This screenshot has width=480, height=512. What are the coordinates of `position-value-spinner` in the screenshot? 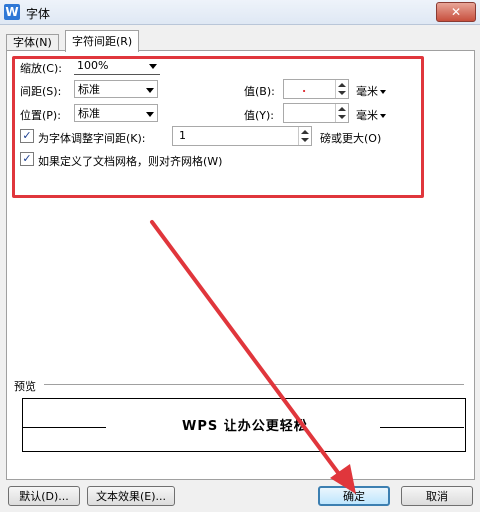 It's located at (316, 113).